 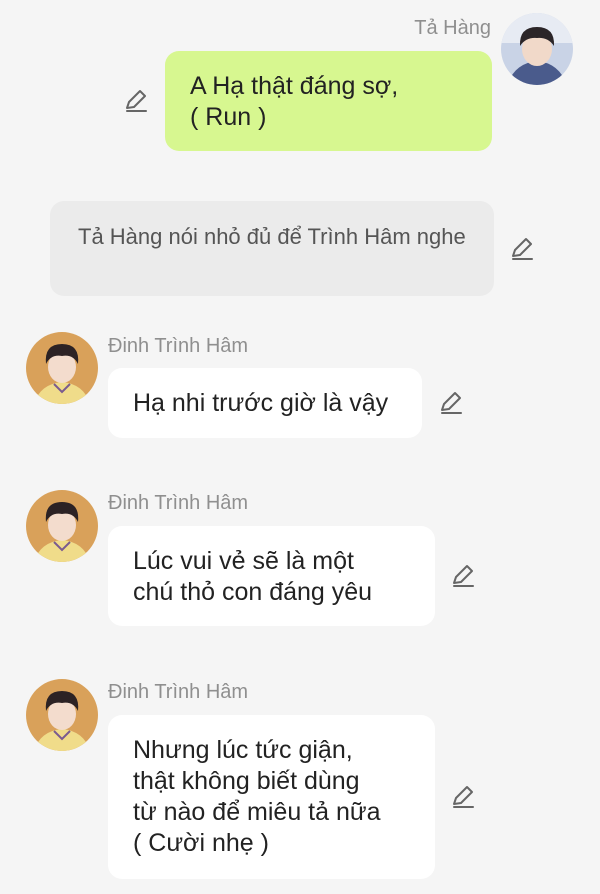 I want to click on sender-name: Tả Hàng, so click(x=452, y=28).